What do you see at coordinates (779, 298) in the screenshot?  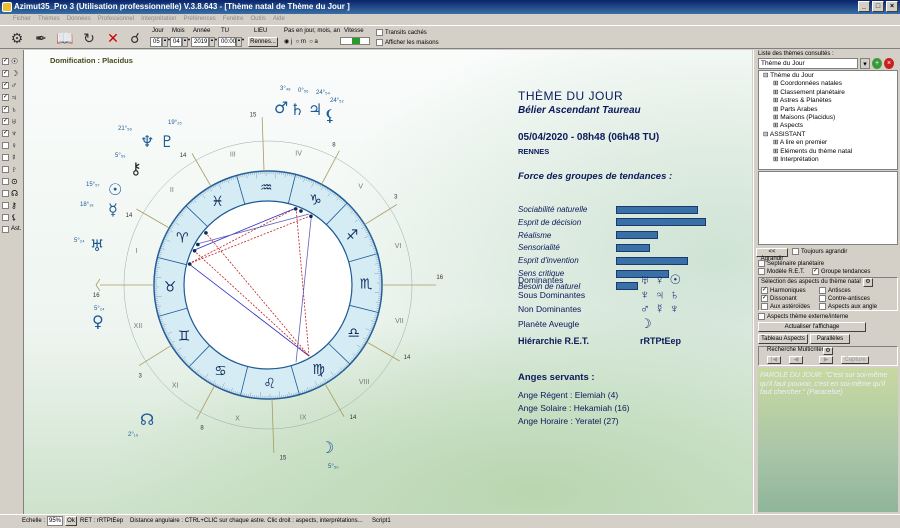 I see `dissonant-option: ✓ Dissonant` at bounding box center [779, 298].